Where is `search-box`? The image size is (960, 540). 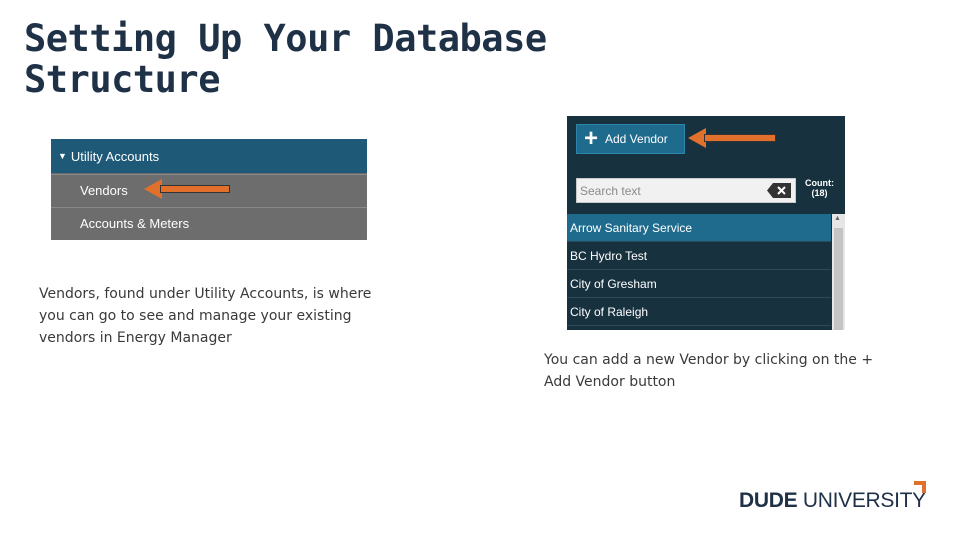
search-box is located at coordinates (686, 190).